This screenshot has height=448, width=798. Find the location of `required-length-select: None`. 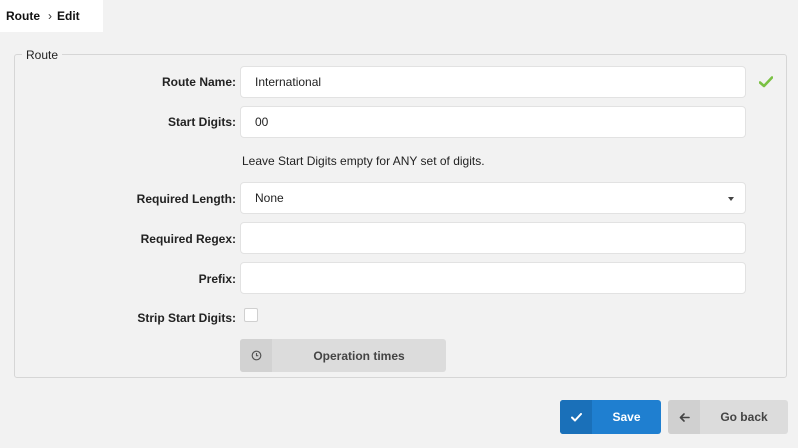

required-length-select: None is located at coordinates (493, 198).